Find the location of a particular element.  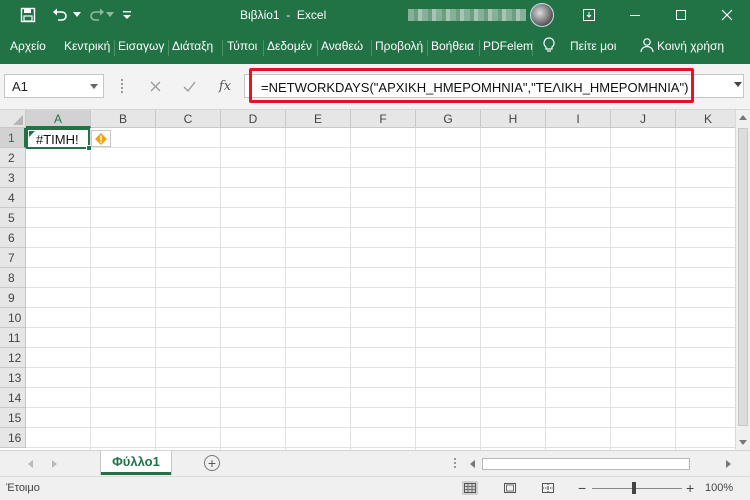

normal-view-icon is located at coordinates (470, 488).